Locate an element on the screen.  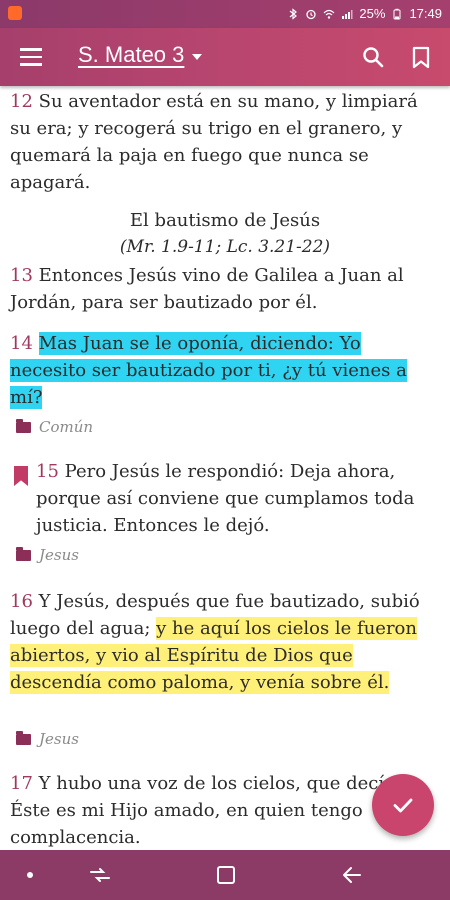
status-bar: 25% 17:49 is located at coordinates (225, 14).